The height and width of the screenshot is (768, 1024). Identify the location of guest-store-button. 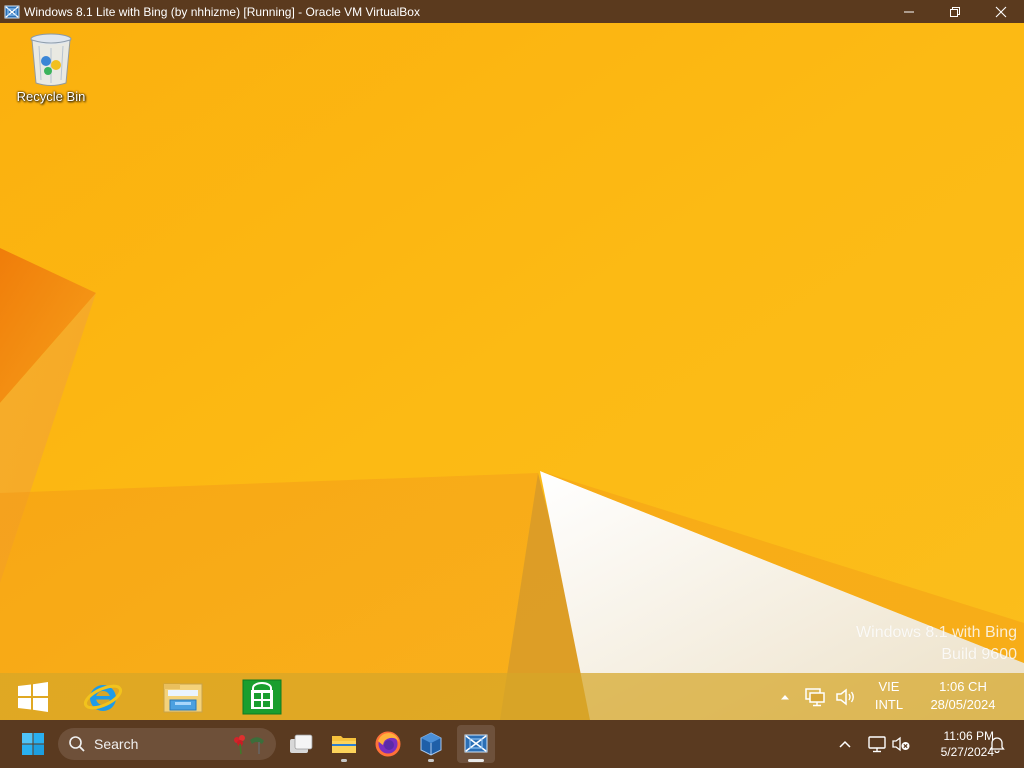
(262, 696).